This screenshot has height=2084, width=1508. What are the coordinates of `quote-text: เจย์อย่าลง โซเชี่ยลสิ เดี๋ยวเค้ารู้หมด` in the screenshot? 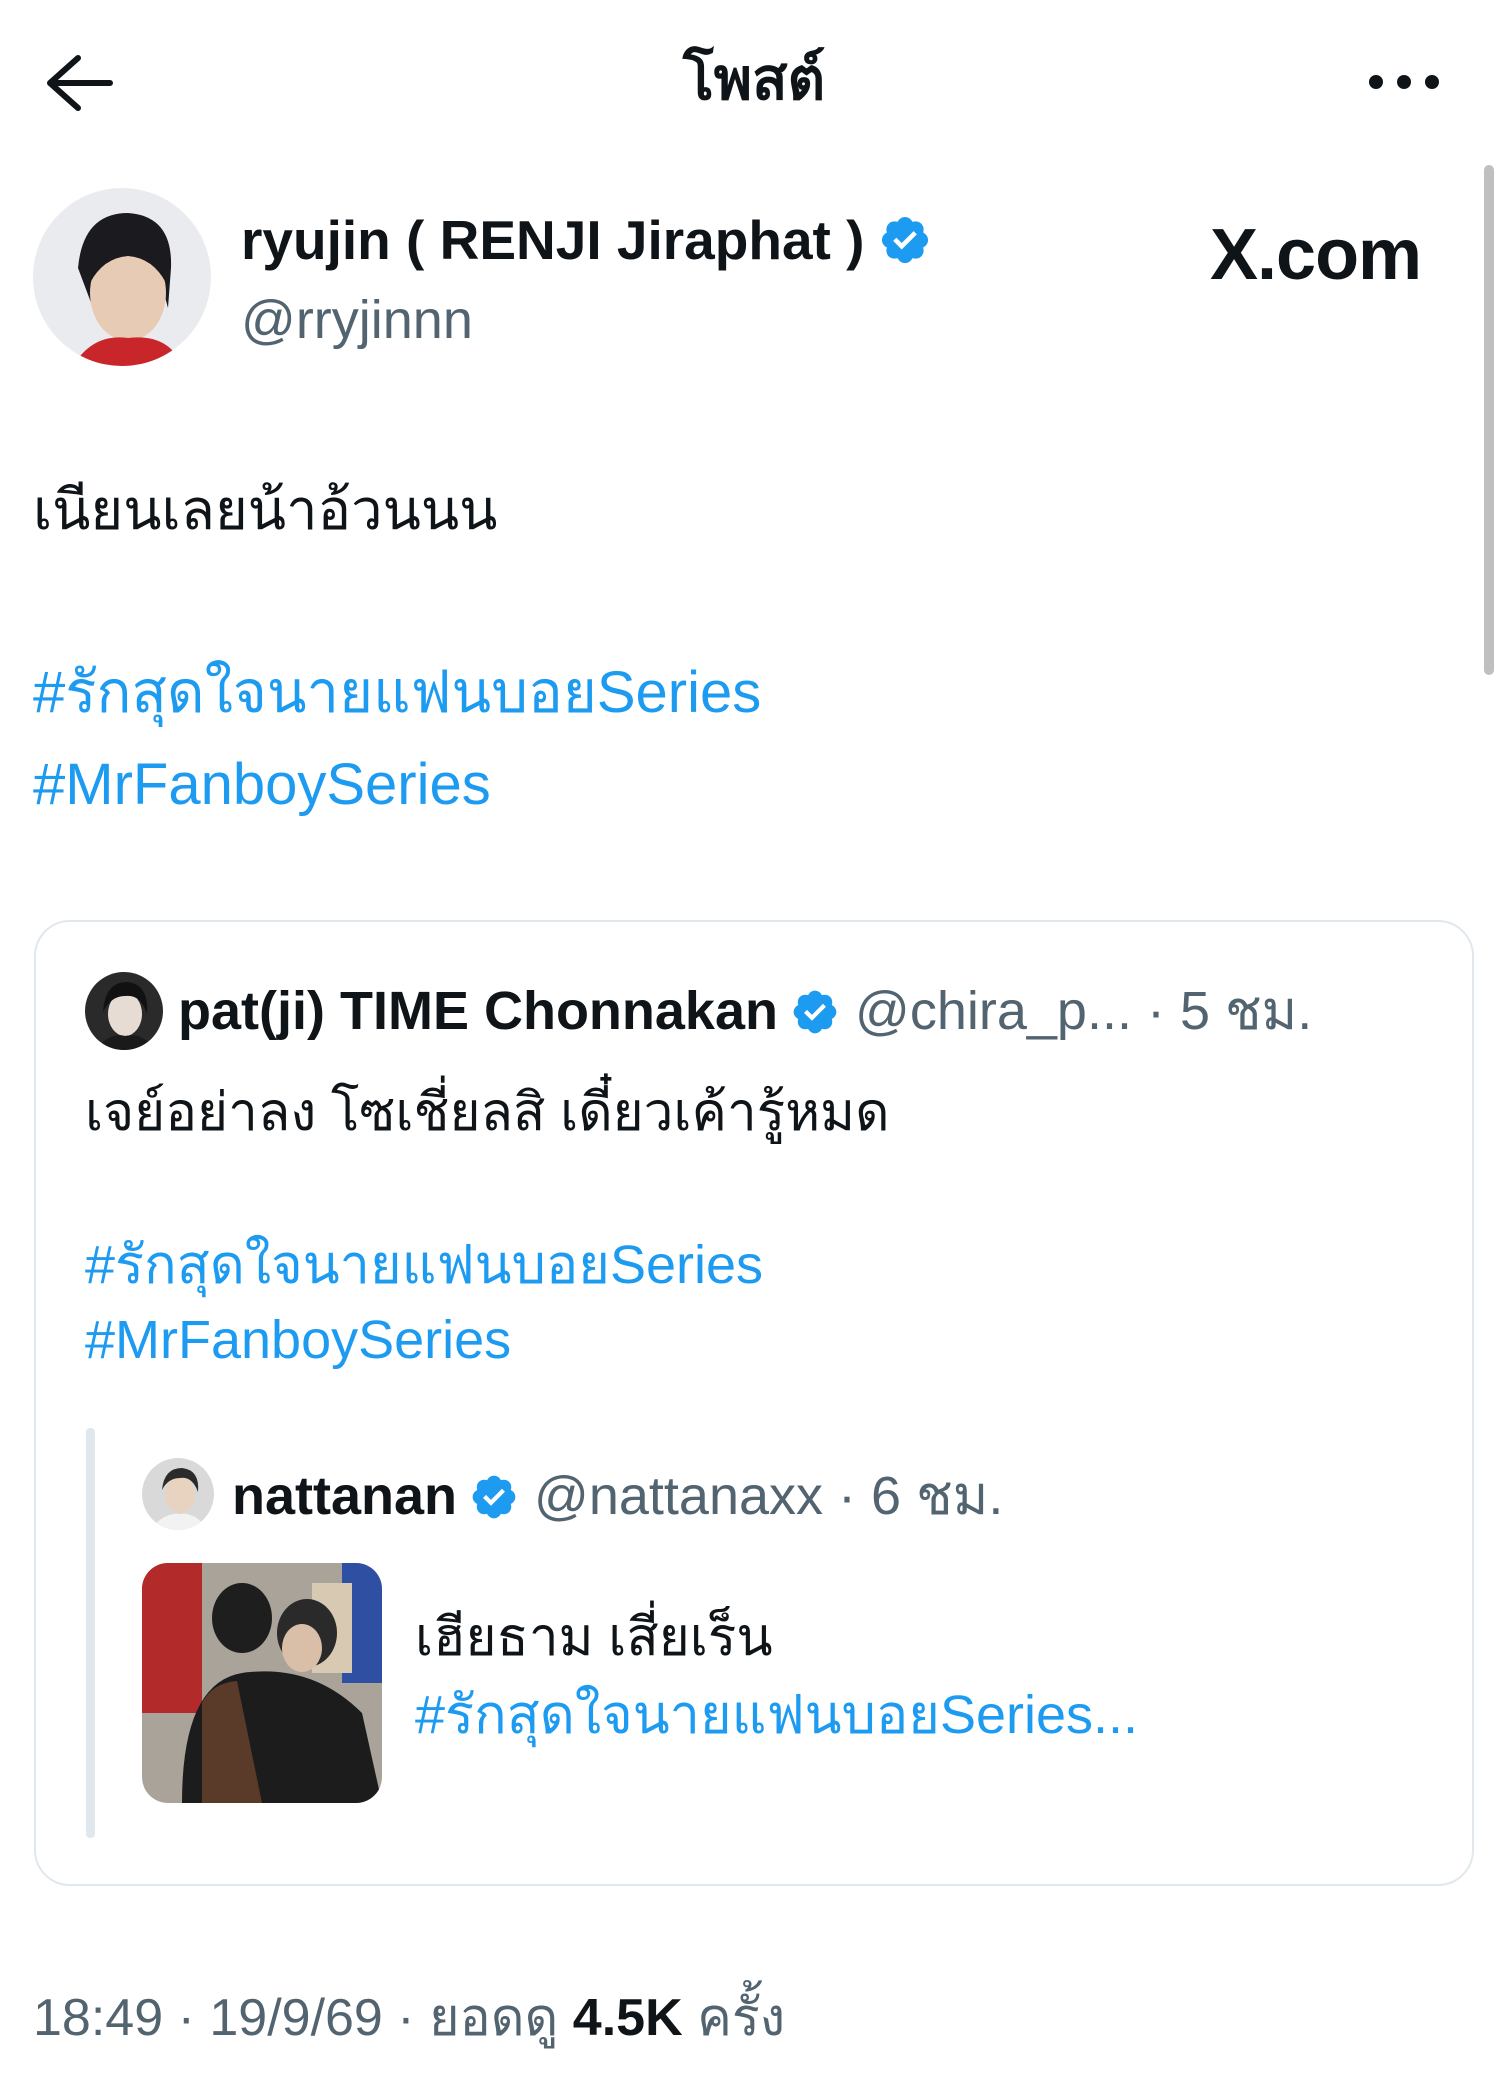 It's located at (487, 1112).